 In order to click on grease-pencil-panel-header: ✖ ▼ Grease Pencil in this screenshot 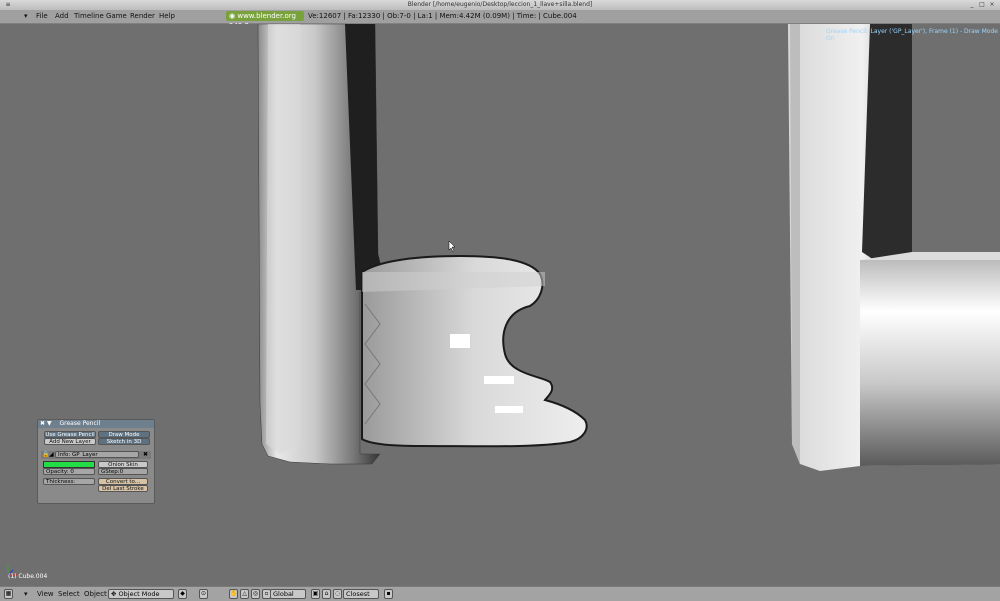, I will do `click(96, 424)`.